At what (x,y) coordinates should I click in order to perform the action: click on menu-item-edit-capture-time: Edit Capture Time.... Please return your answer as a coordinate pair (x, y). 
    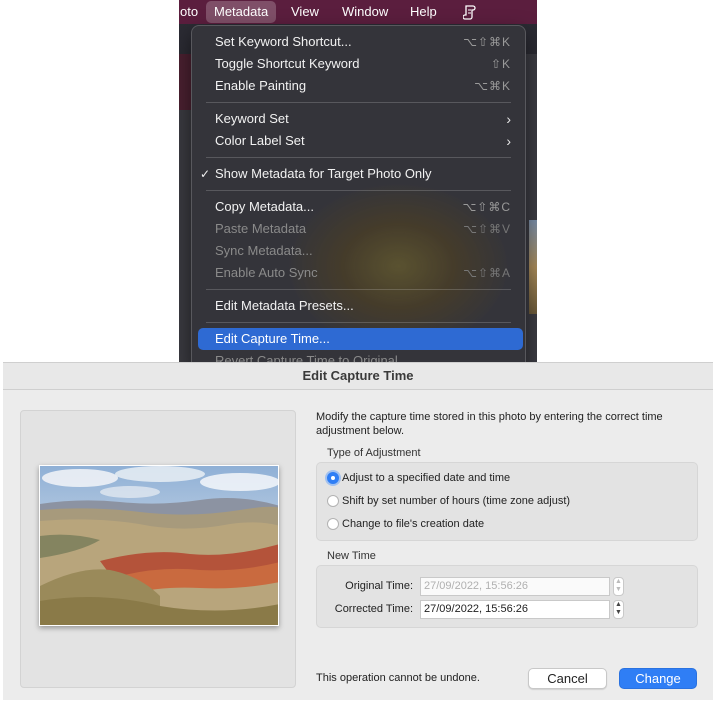
    Looking at the image, I should click on (360, 339).